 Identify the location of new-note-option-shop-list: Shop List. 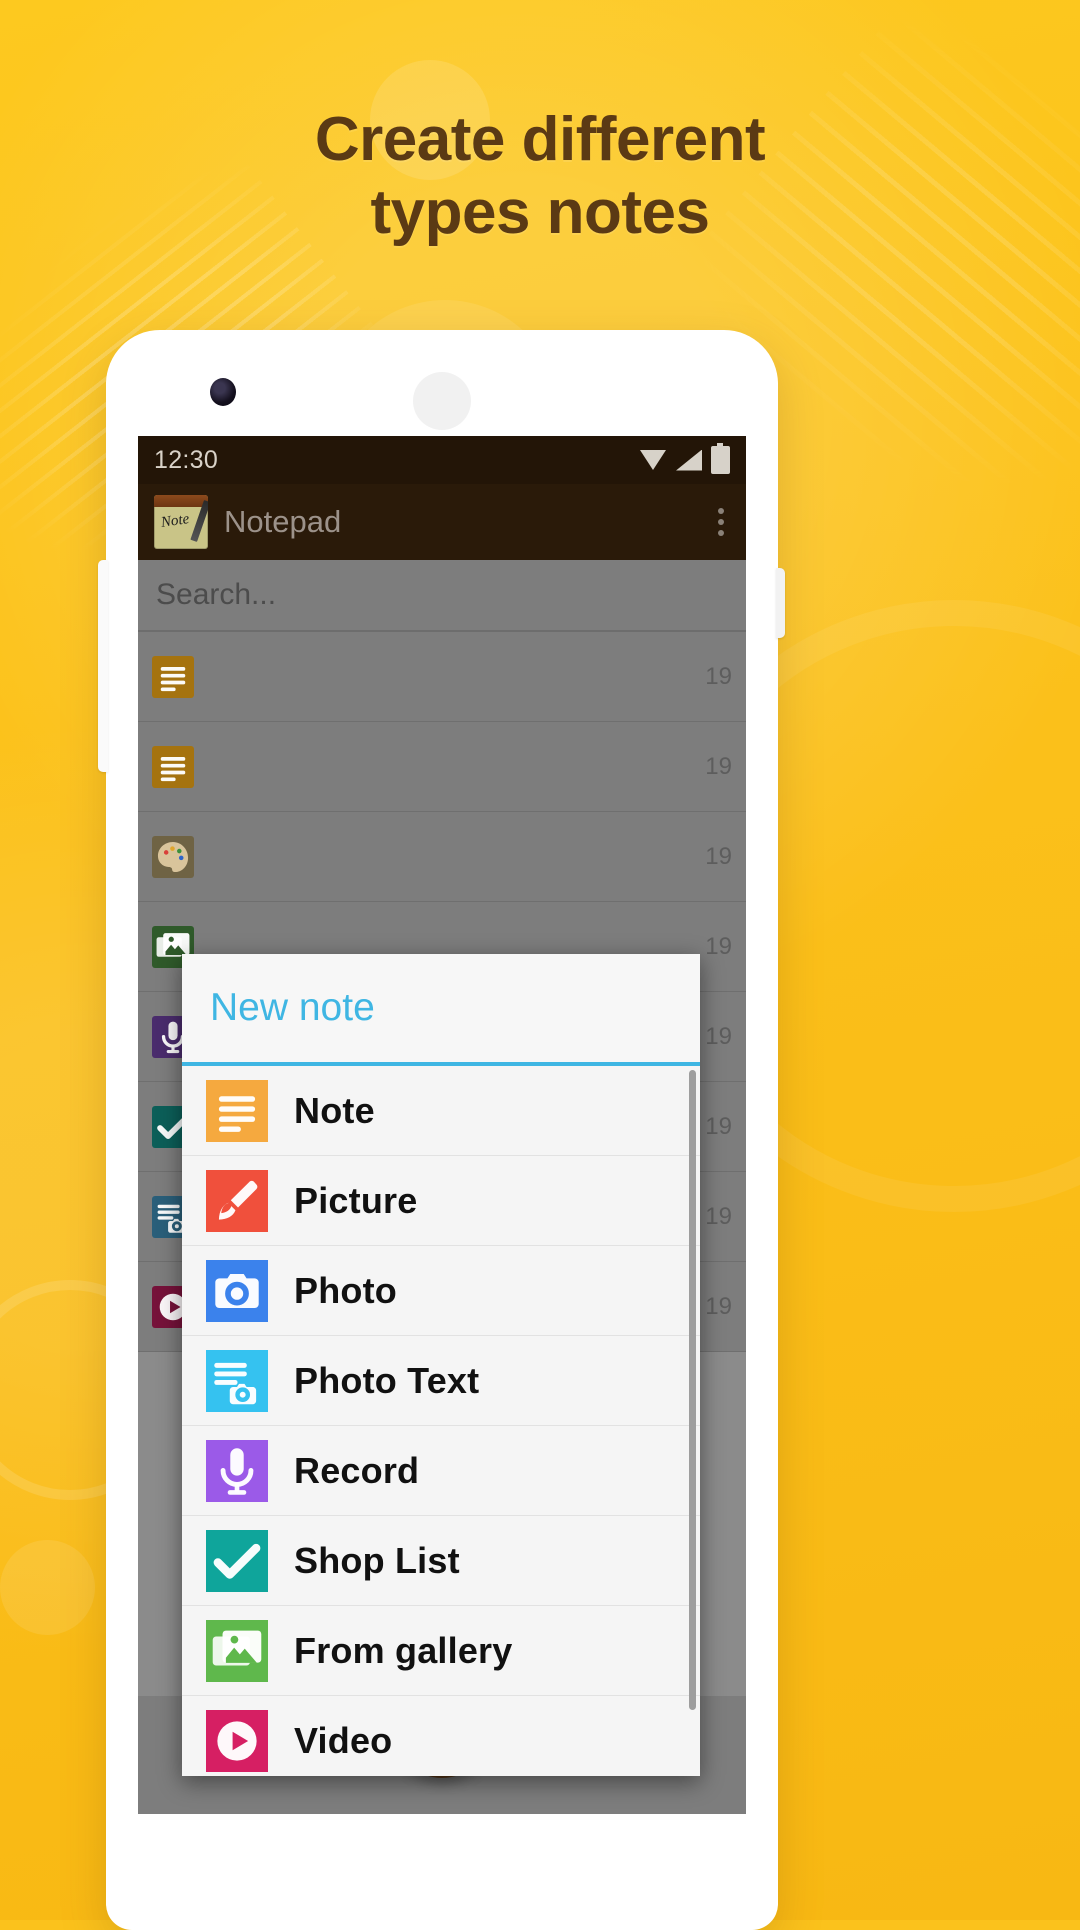
(441, 1561).